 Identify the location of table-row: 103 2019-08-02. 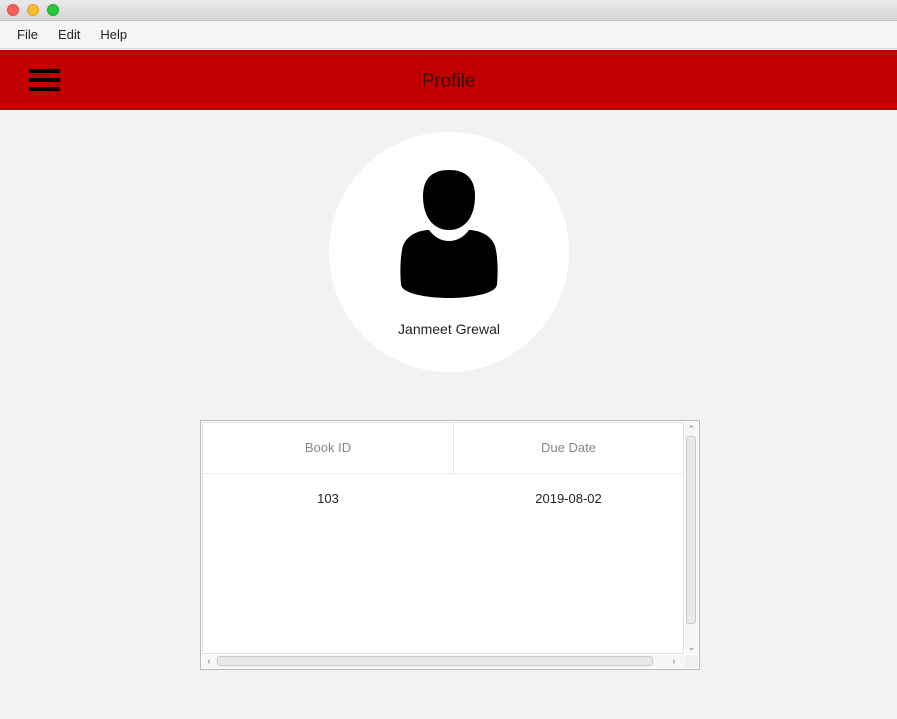
(443, 499).